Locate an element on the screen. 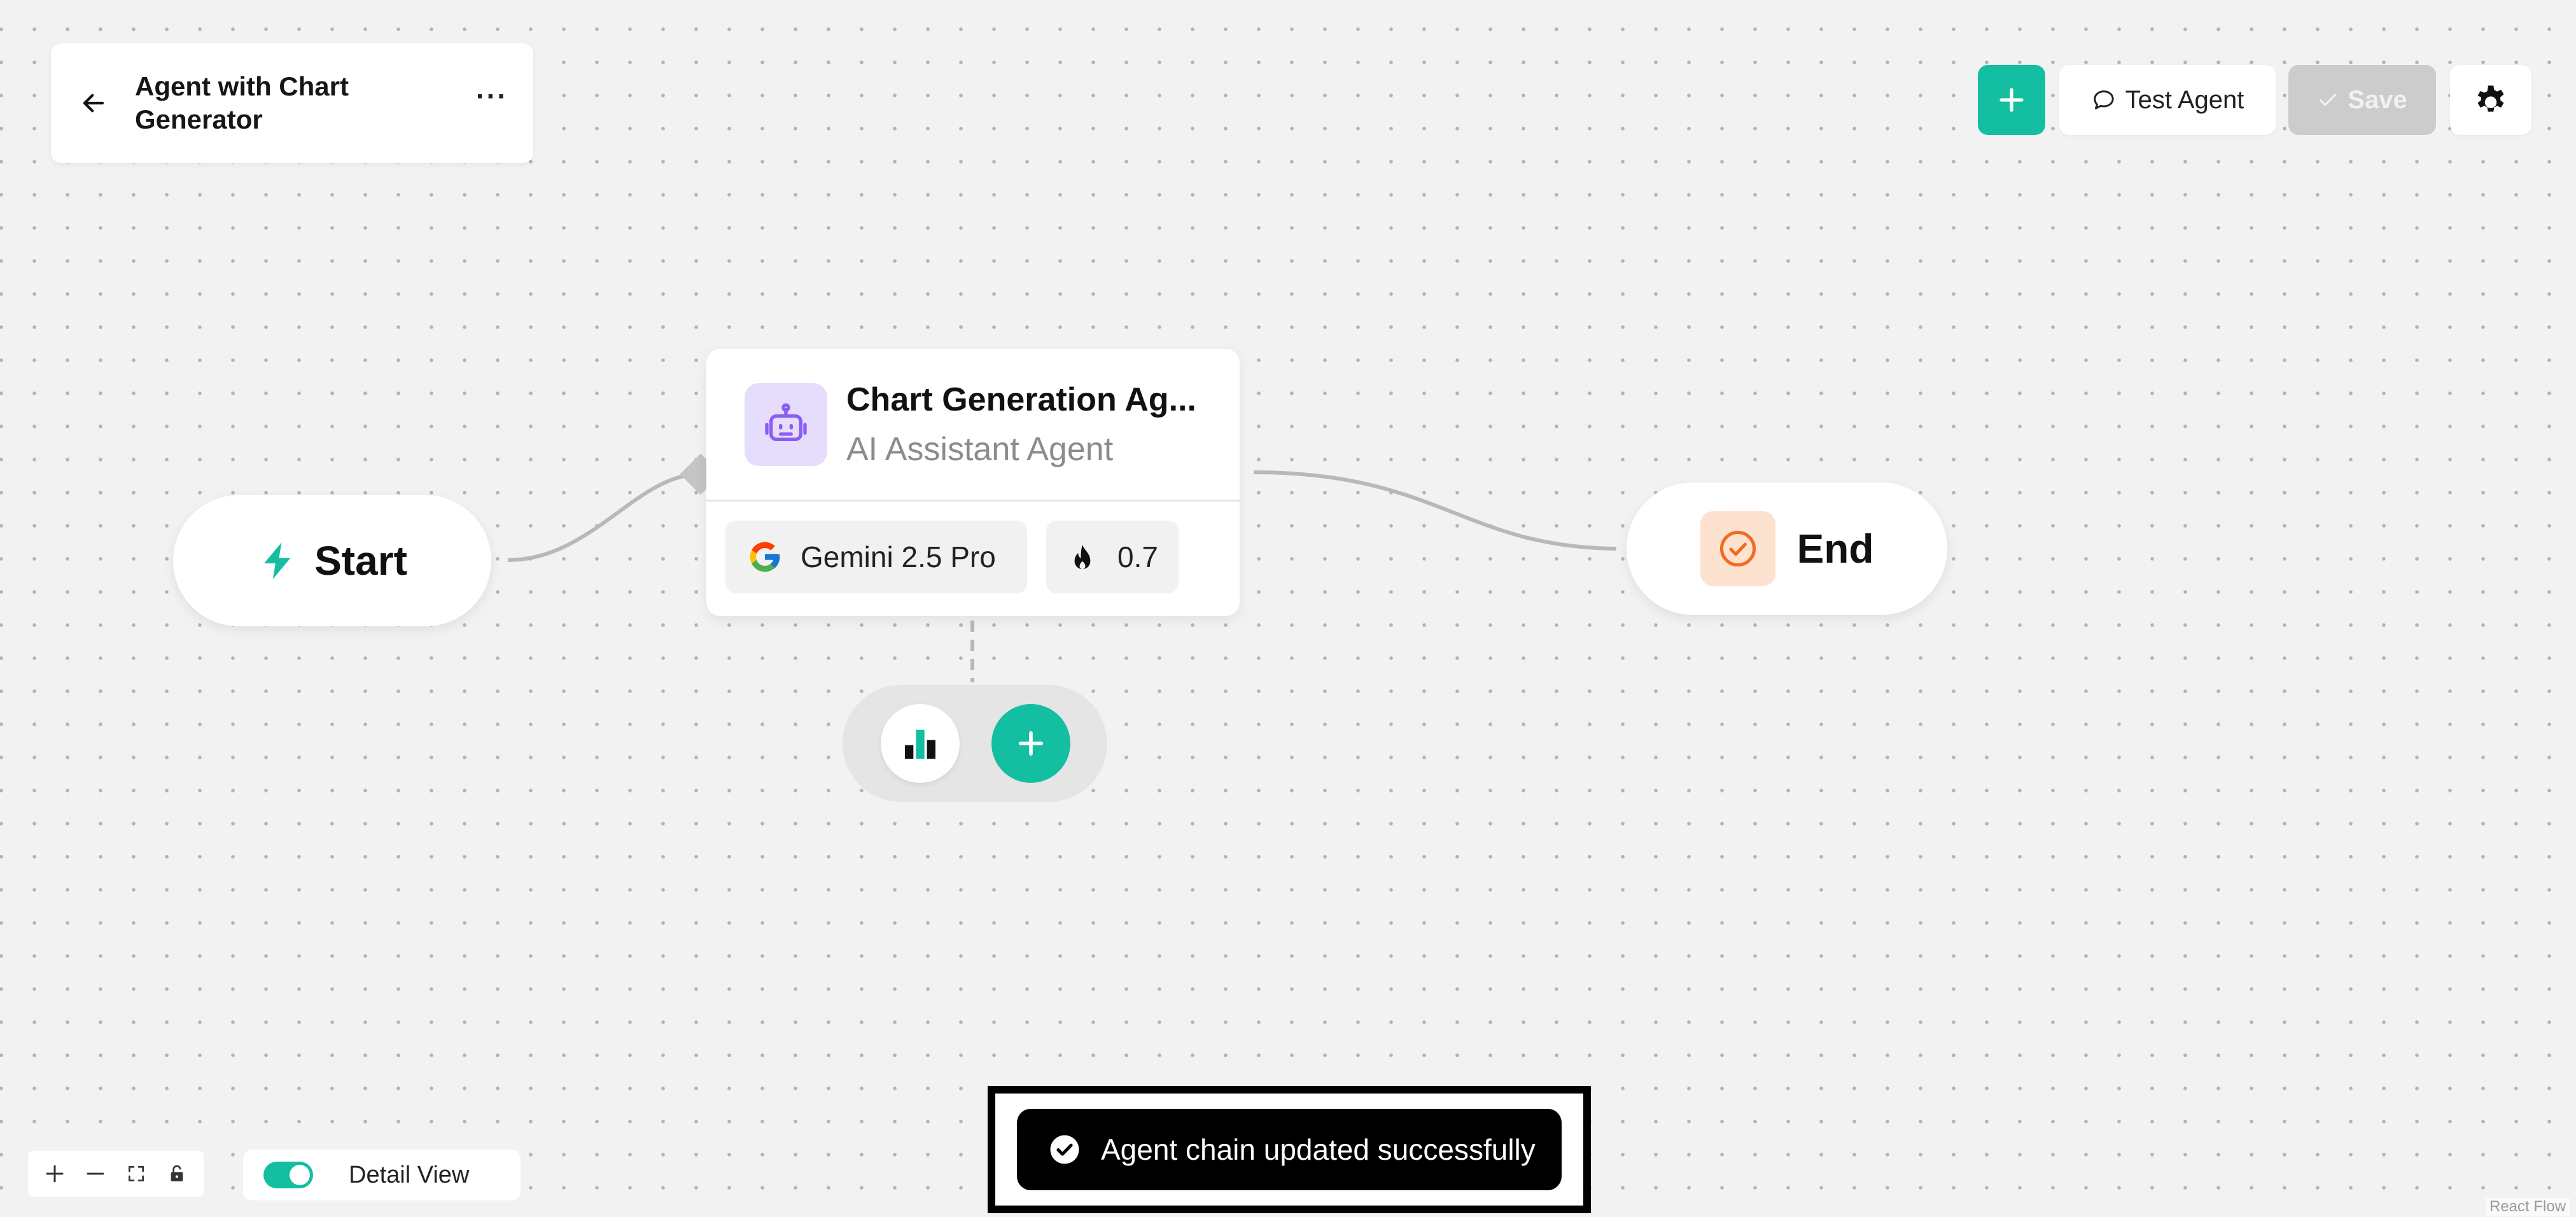  robot-icon is located at coordinates (786, 422).